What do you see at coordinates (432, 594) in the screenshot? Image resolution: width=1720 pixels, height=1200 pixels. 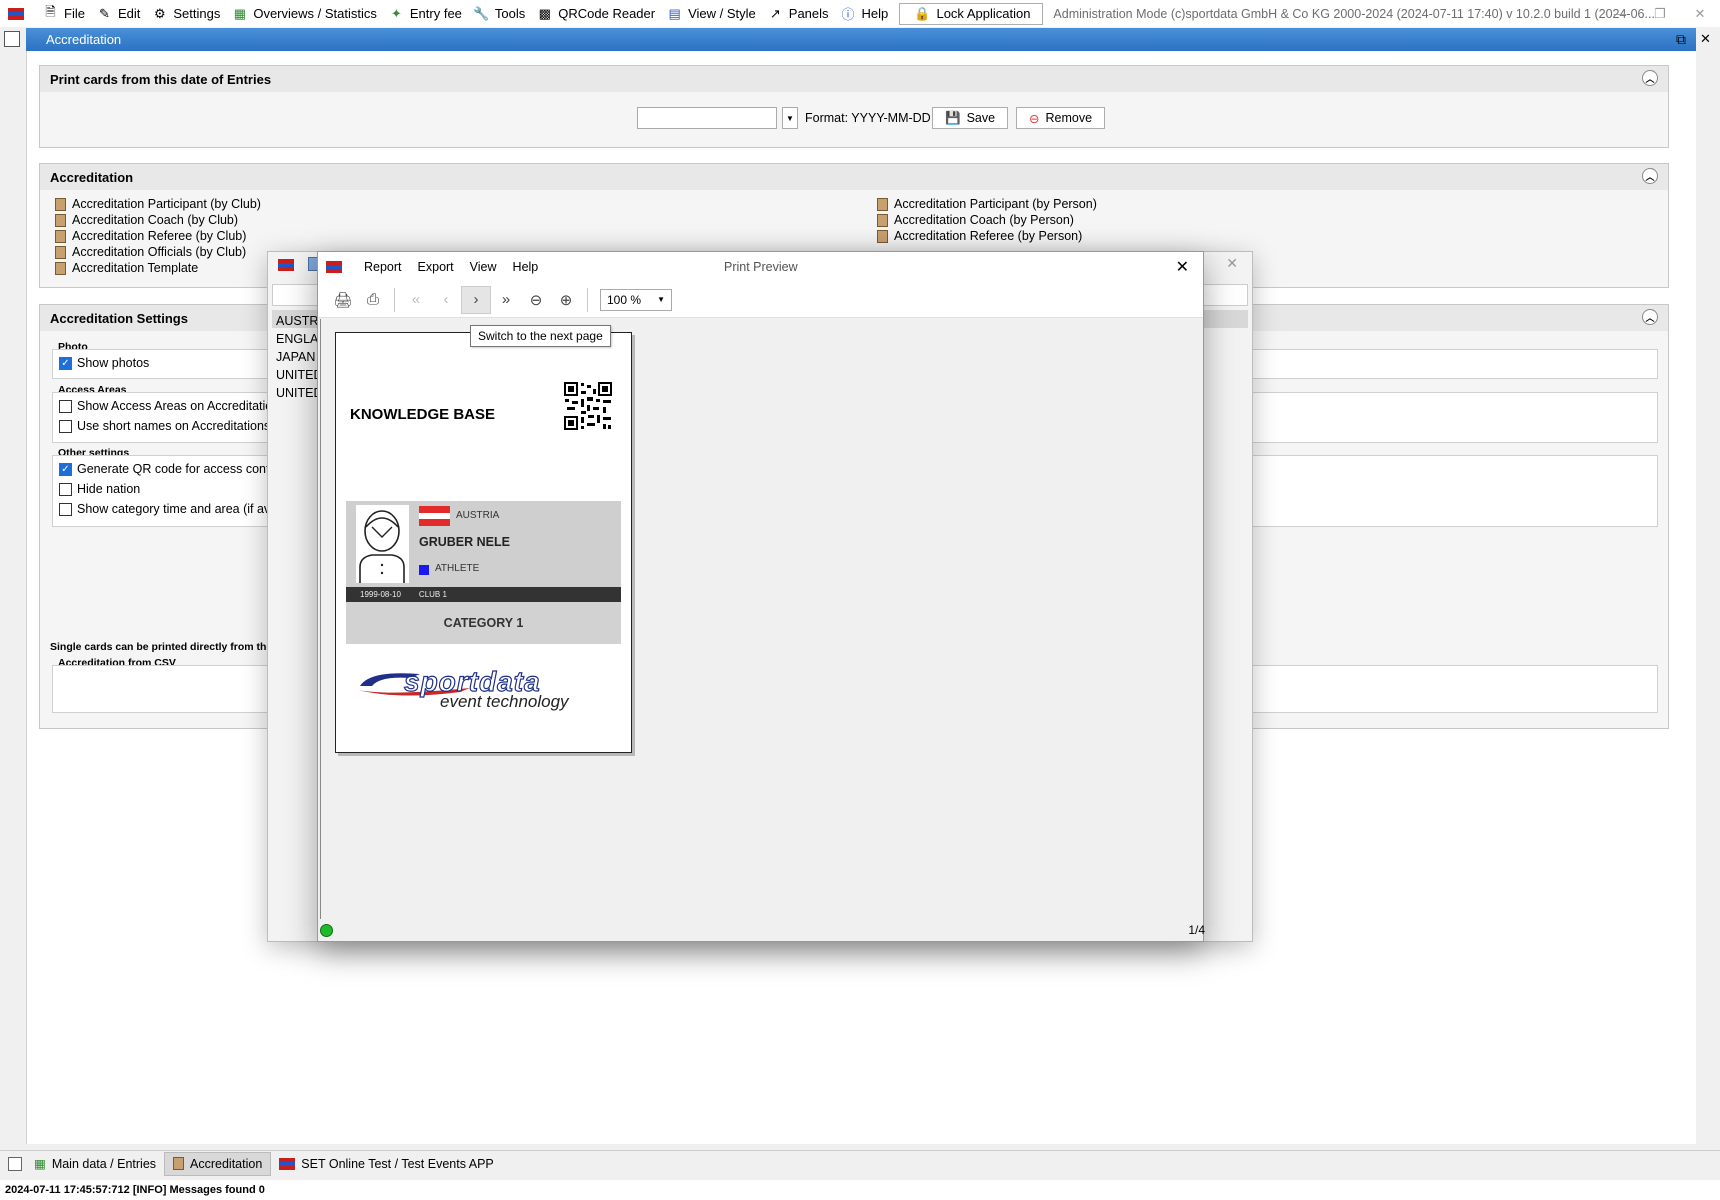 I see `club-name: CLUB 1` at bounding box center [432, 594].